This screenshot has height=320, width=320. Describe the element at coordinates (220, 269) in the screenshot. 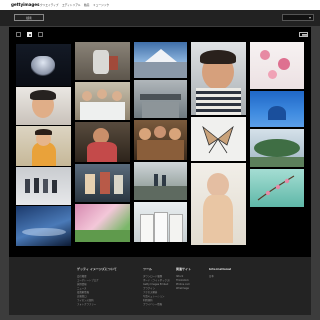

I see `footer-heading-international: International` at that location.